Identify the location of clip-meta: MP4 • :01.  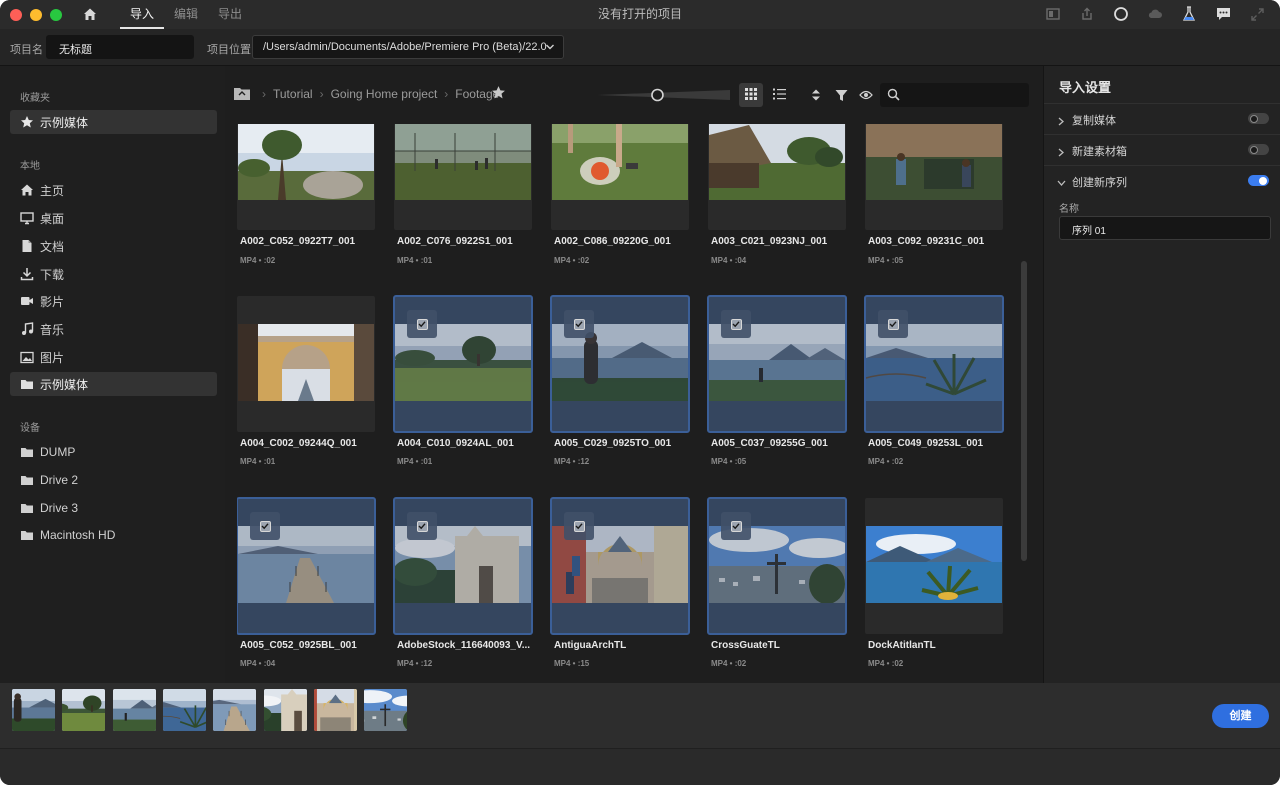
(415, 461).